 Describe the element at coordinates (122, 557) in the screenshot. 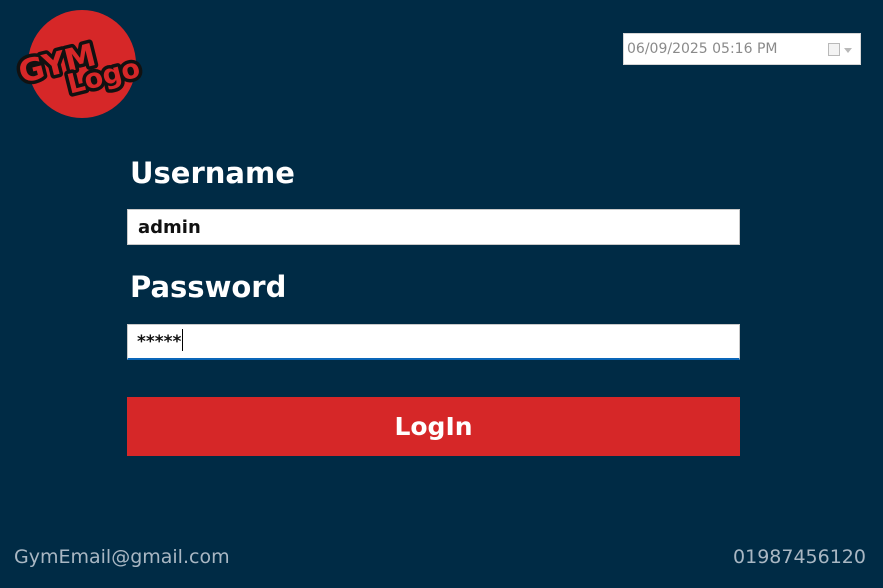

I see `contact-email: GymEmail@gmail.com` at that location.